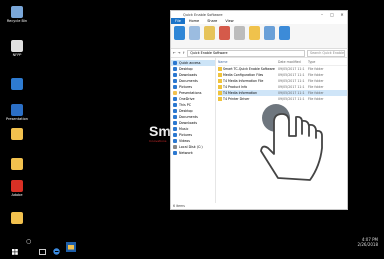 Image resolution: width=384 pixels, height=259 pixels. Describe the element at coordinates (239, 33) in the screenshot. I see `rename-icon` at that location.